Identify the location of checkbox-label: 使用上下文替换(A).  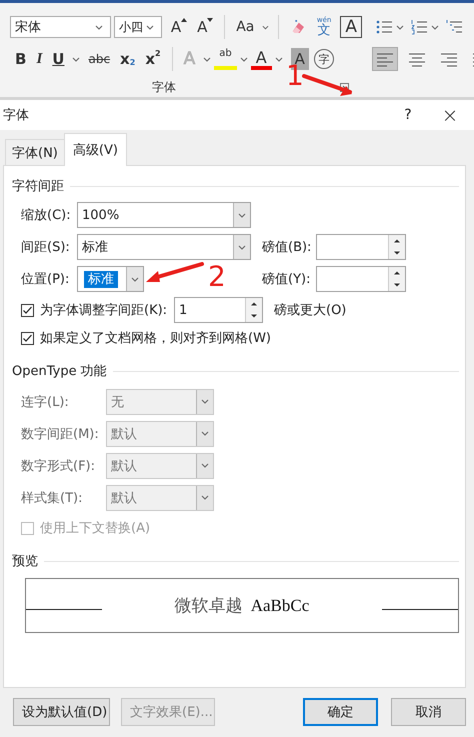
(95, 528).